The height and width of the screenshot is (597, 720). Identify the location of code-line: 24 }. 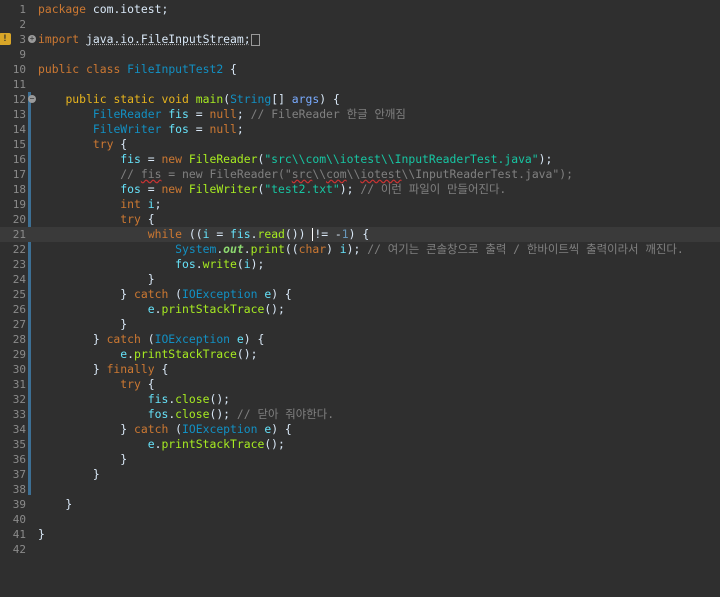
(360, 279).